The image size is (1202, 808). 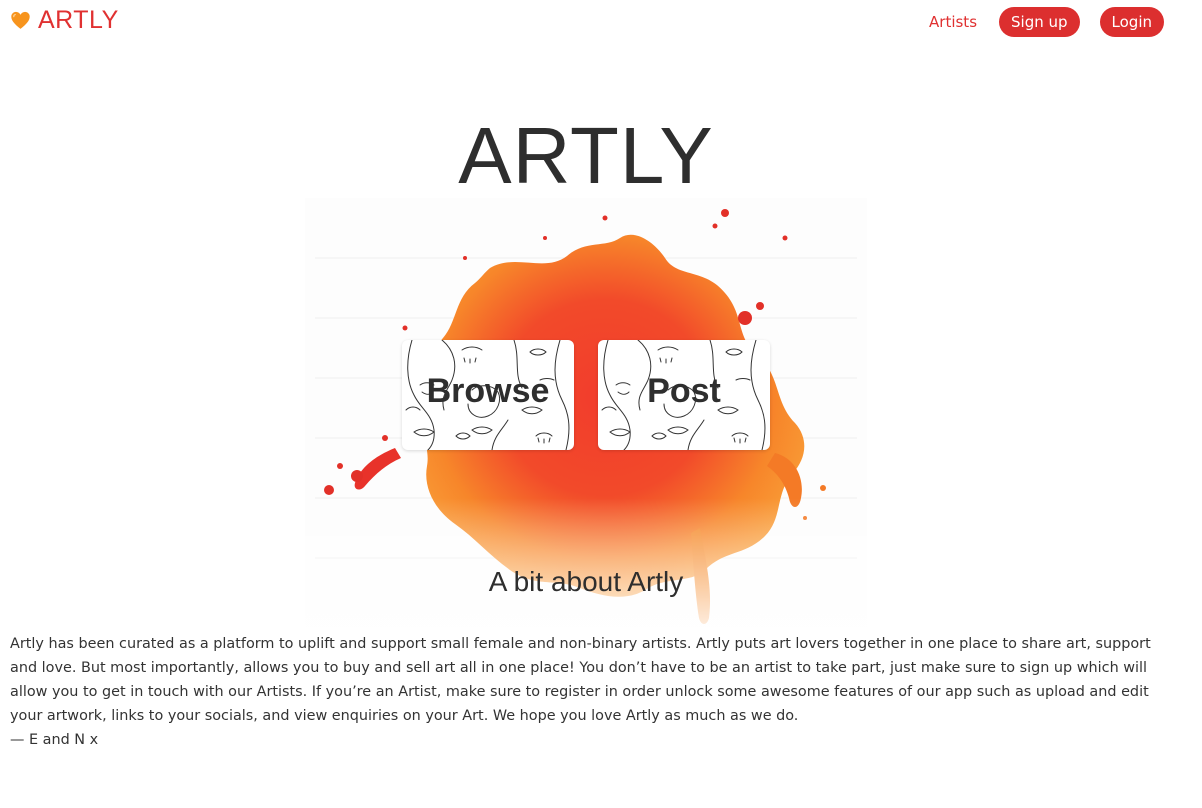 What do you see at coordinates (488, 391) in the screenshot?
I see `browse-label: Browse` at bounding box center [488, 391].